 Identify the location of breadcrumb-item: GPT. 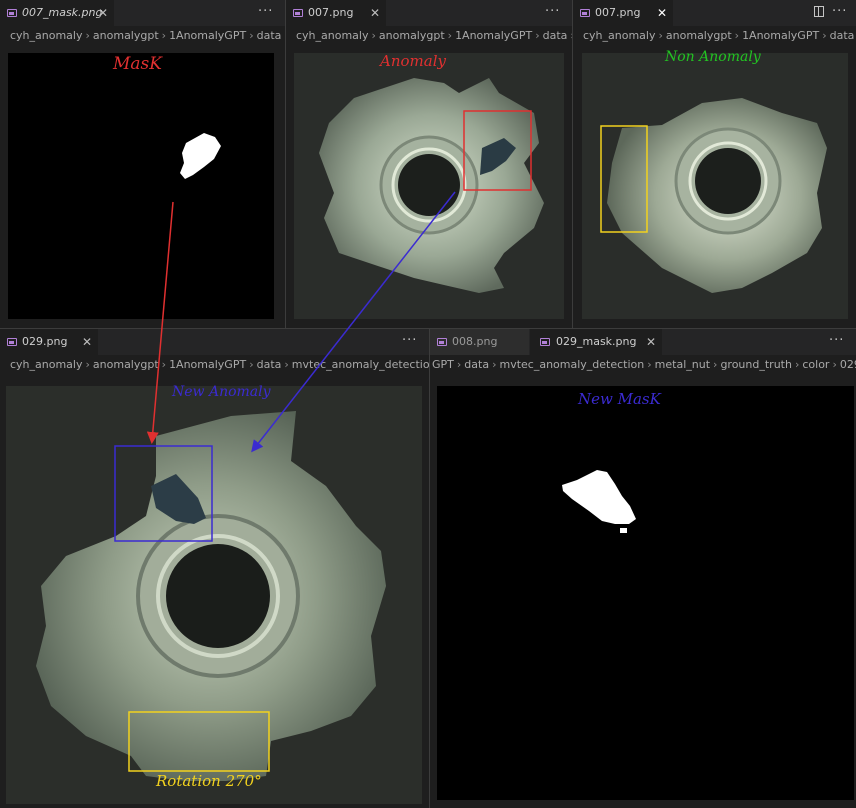
(443, 364).